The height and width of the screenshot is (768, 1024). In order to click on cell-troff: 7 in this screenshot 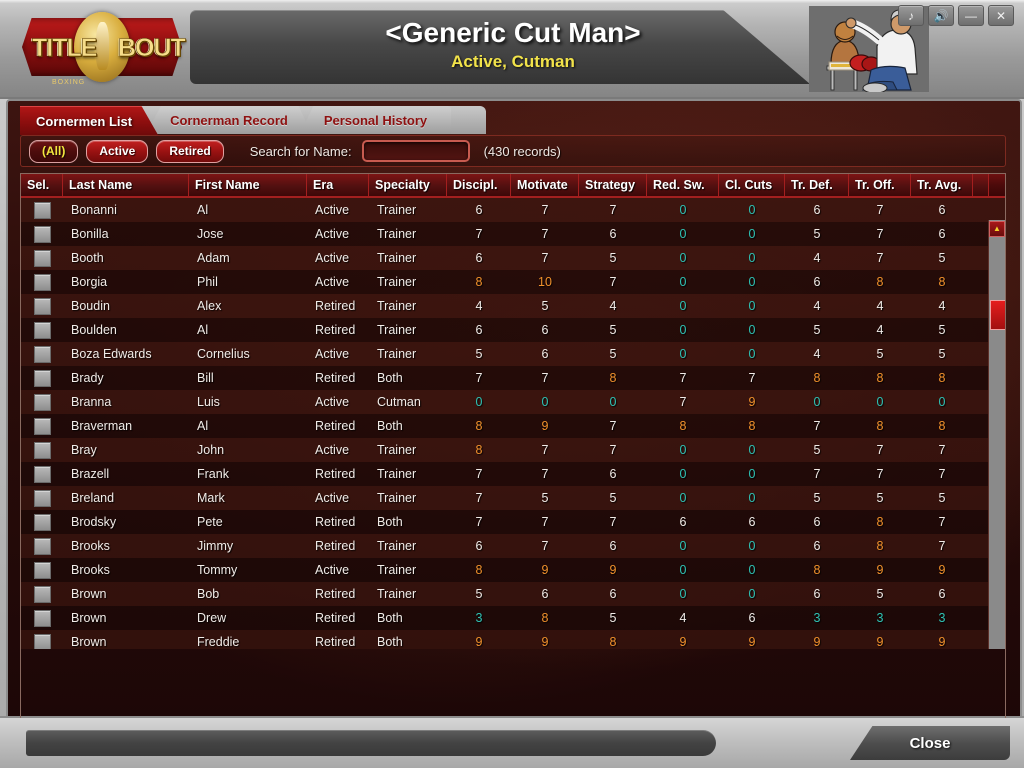, I will do `click(880, 474)`.